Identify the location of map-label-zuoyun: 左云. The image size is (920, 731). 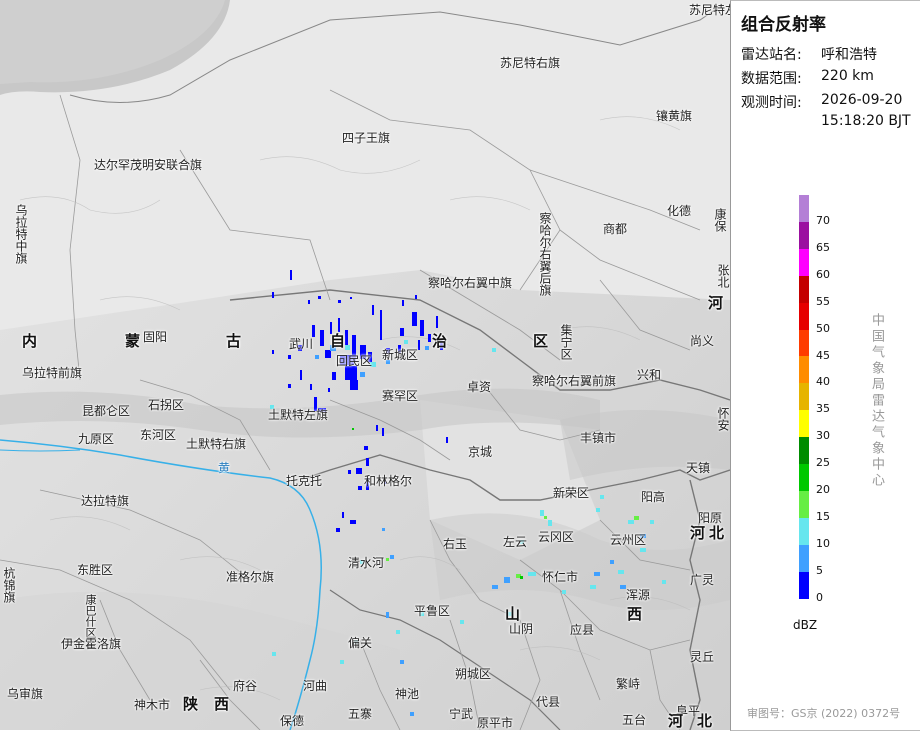
(515, 542).